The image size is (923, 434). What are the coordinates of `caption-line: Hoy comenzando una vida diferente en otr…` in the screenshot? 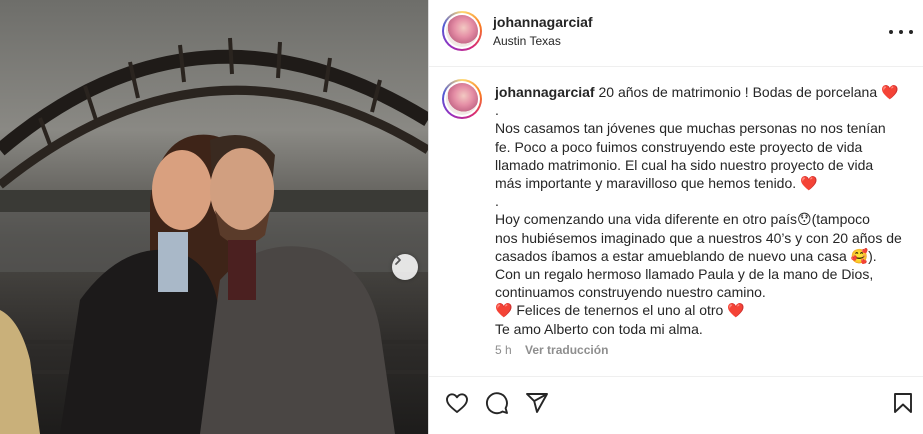 It's located at (682, 219).